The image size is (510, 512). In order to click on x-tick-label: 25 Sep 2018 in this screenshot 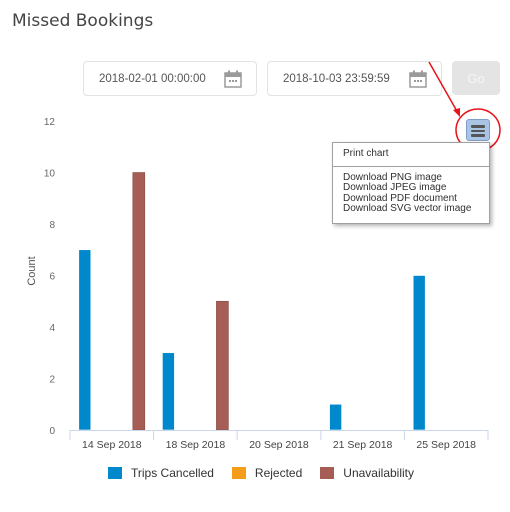, I will do `click(446, 445)`.